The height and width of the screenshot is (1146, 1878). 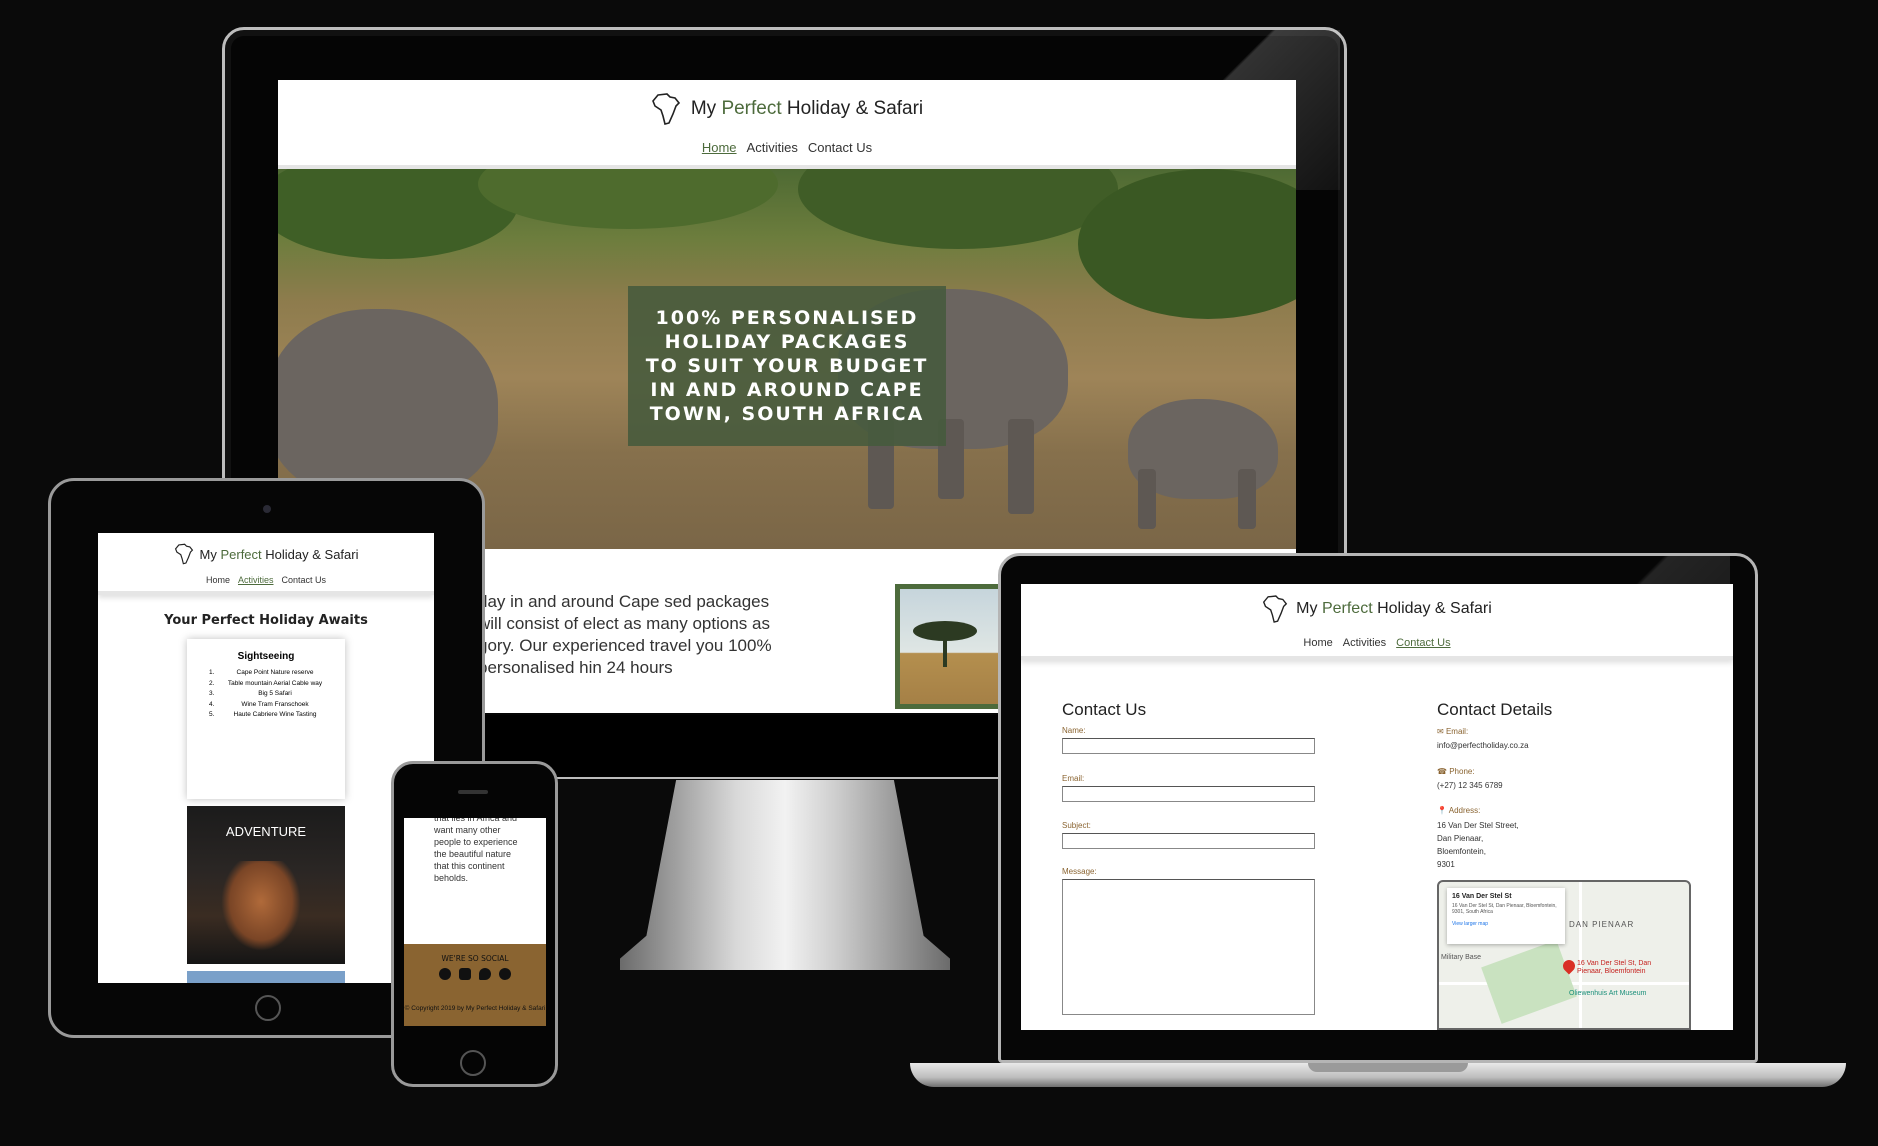 I want to click on list-item: 4. Wine Tram Franschoek, so click(x=259, y=704).